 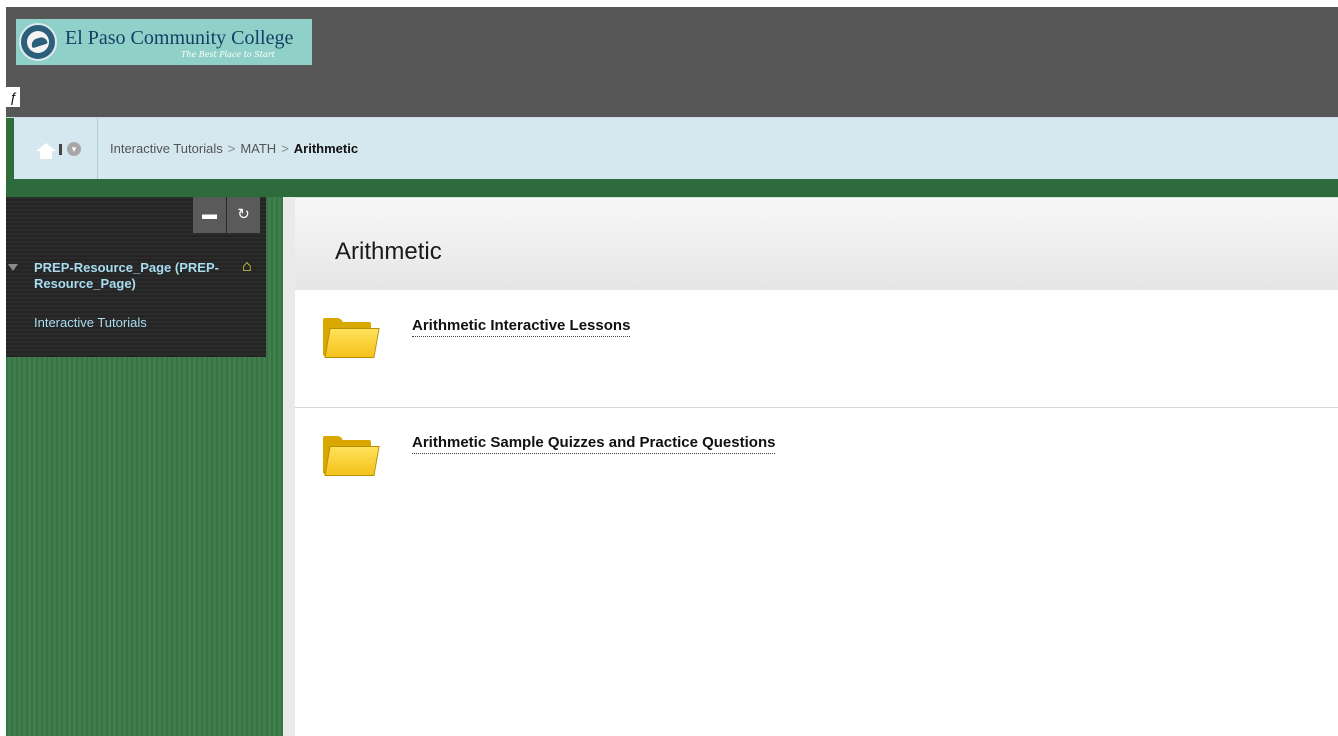 What do you see at coordinates (209, 215) in the screenshot?
I see `folder-view-icon: ▬` at bounding box center [209, 215].